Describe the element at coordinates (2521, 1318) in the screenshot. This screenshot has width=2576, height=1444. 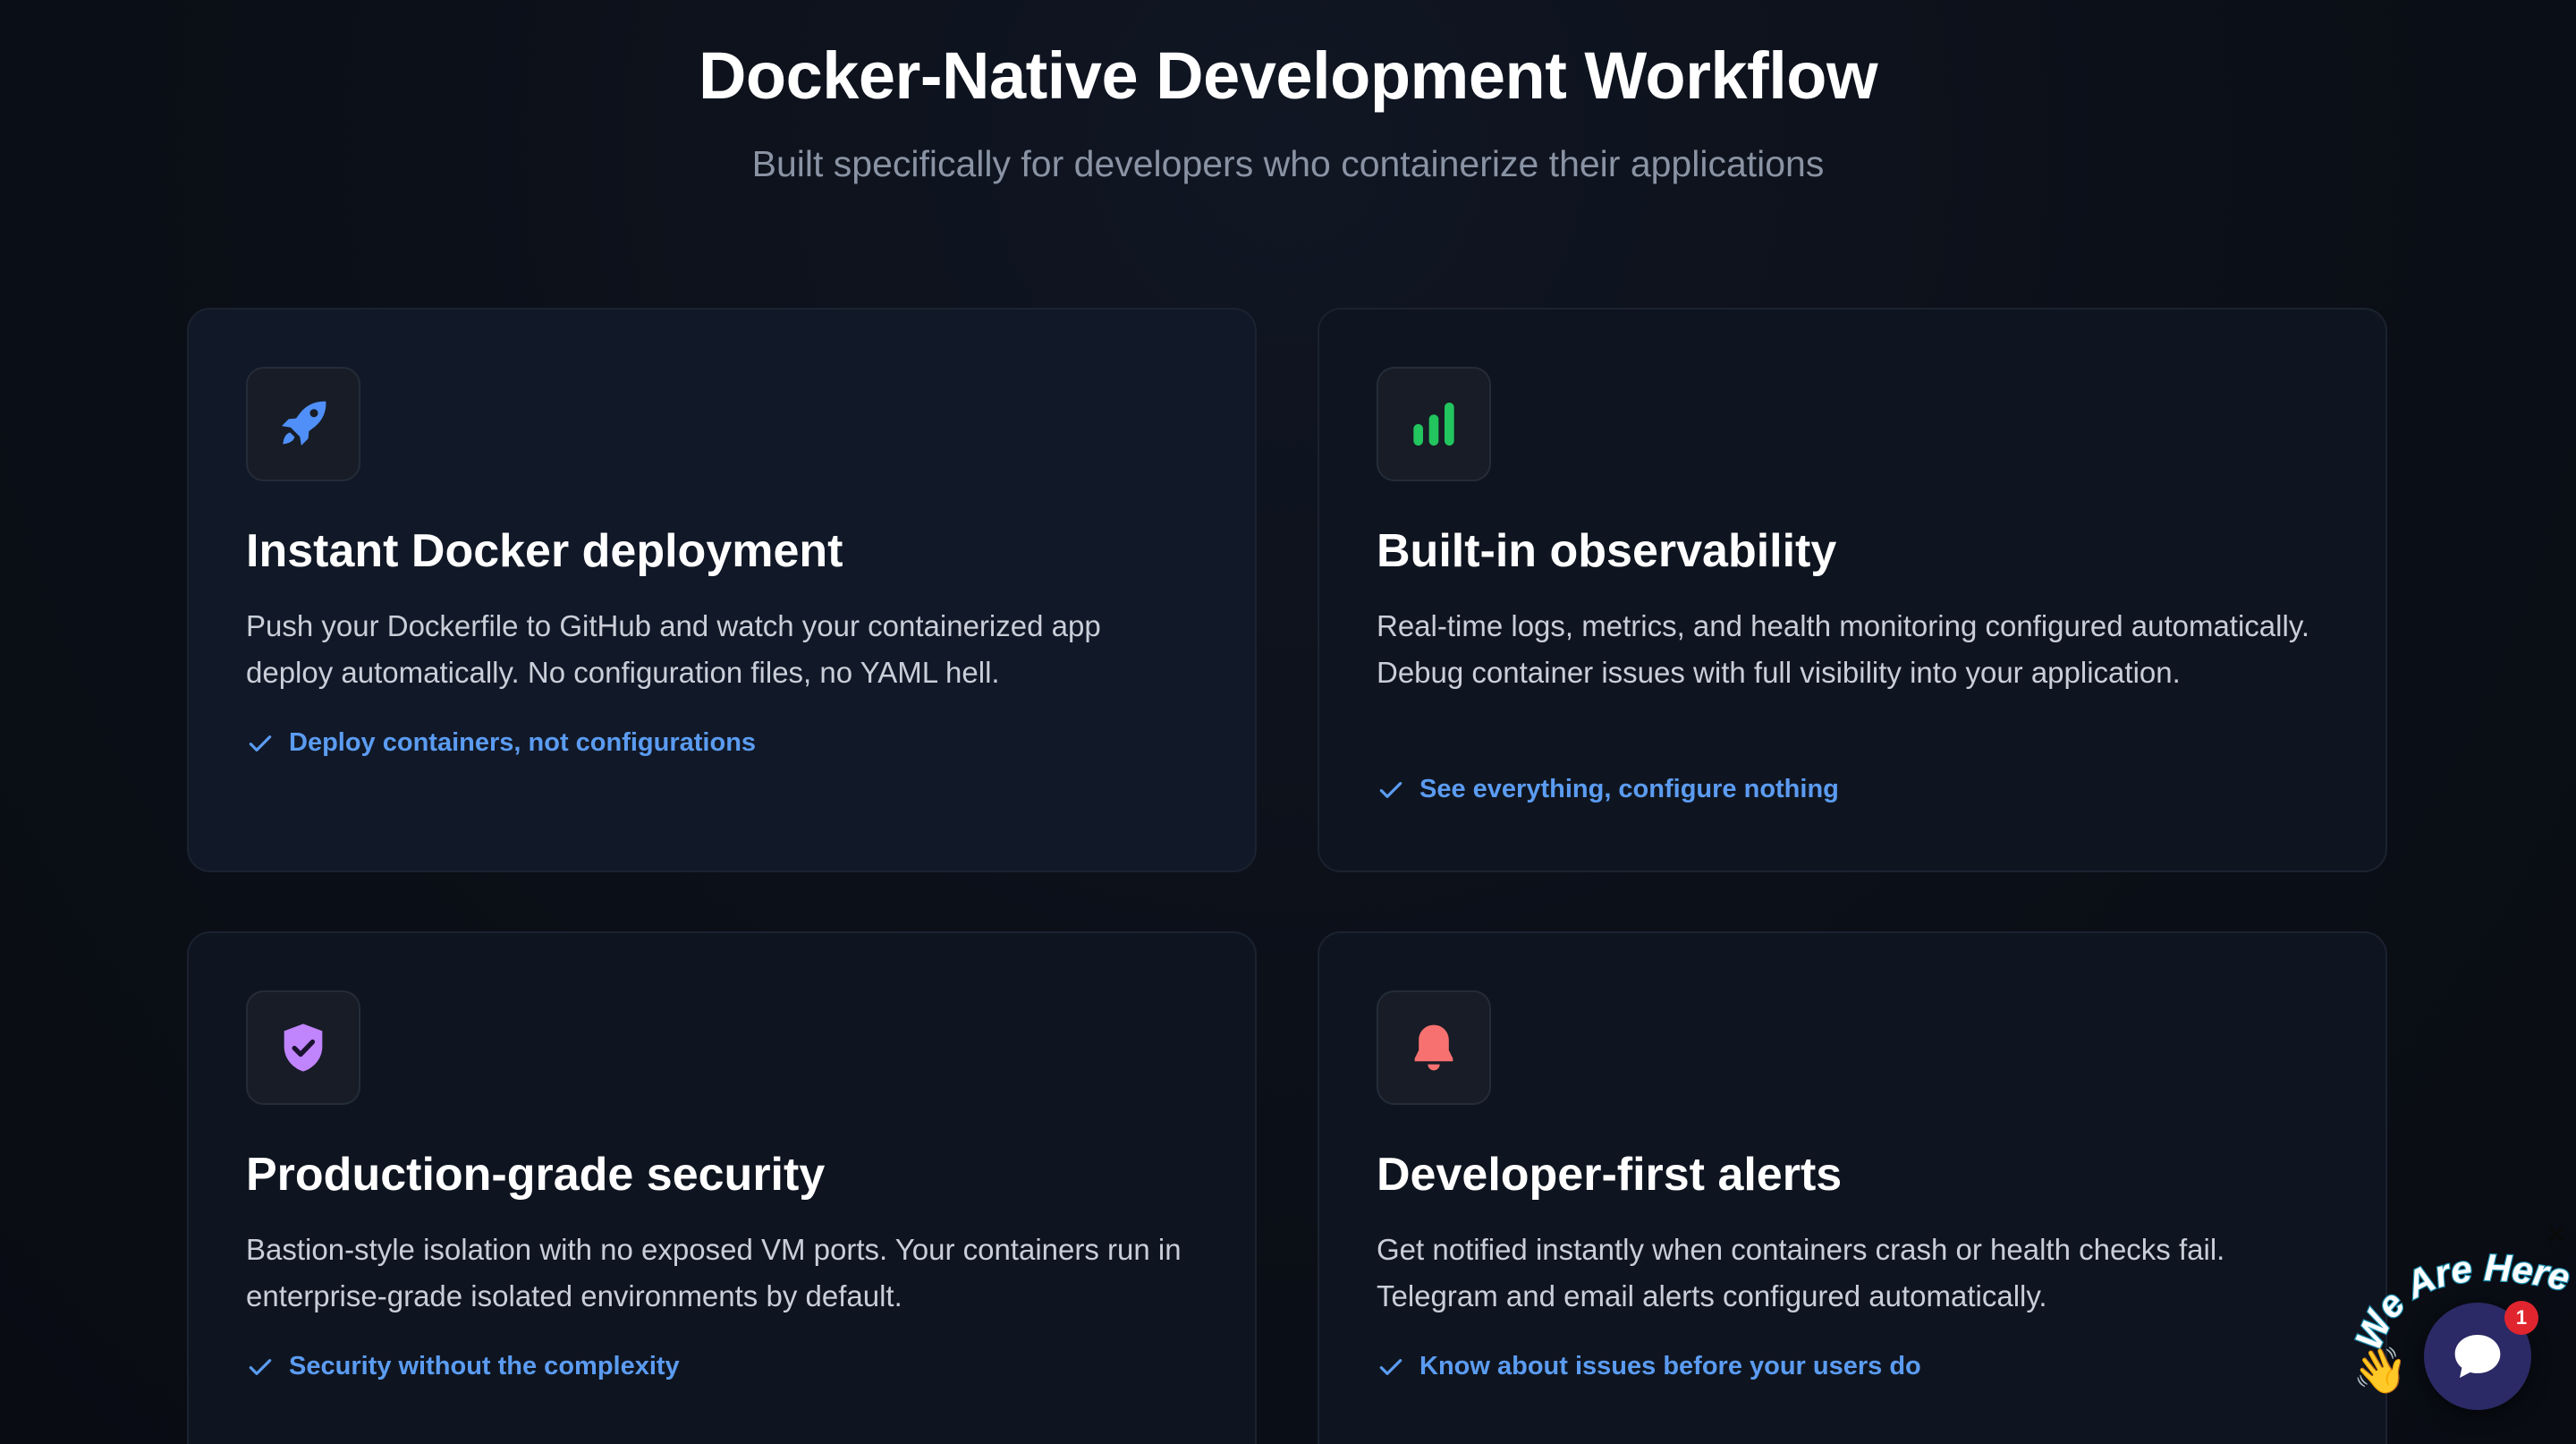
I see `unread-badge: 1` at that location.